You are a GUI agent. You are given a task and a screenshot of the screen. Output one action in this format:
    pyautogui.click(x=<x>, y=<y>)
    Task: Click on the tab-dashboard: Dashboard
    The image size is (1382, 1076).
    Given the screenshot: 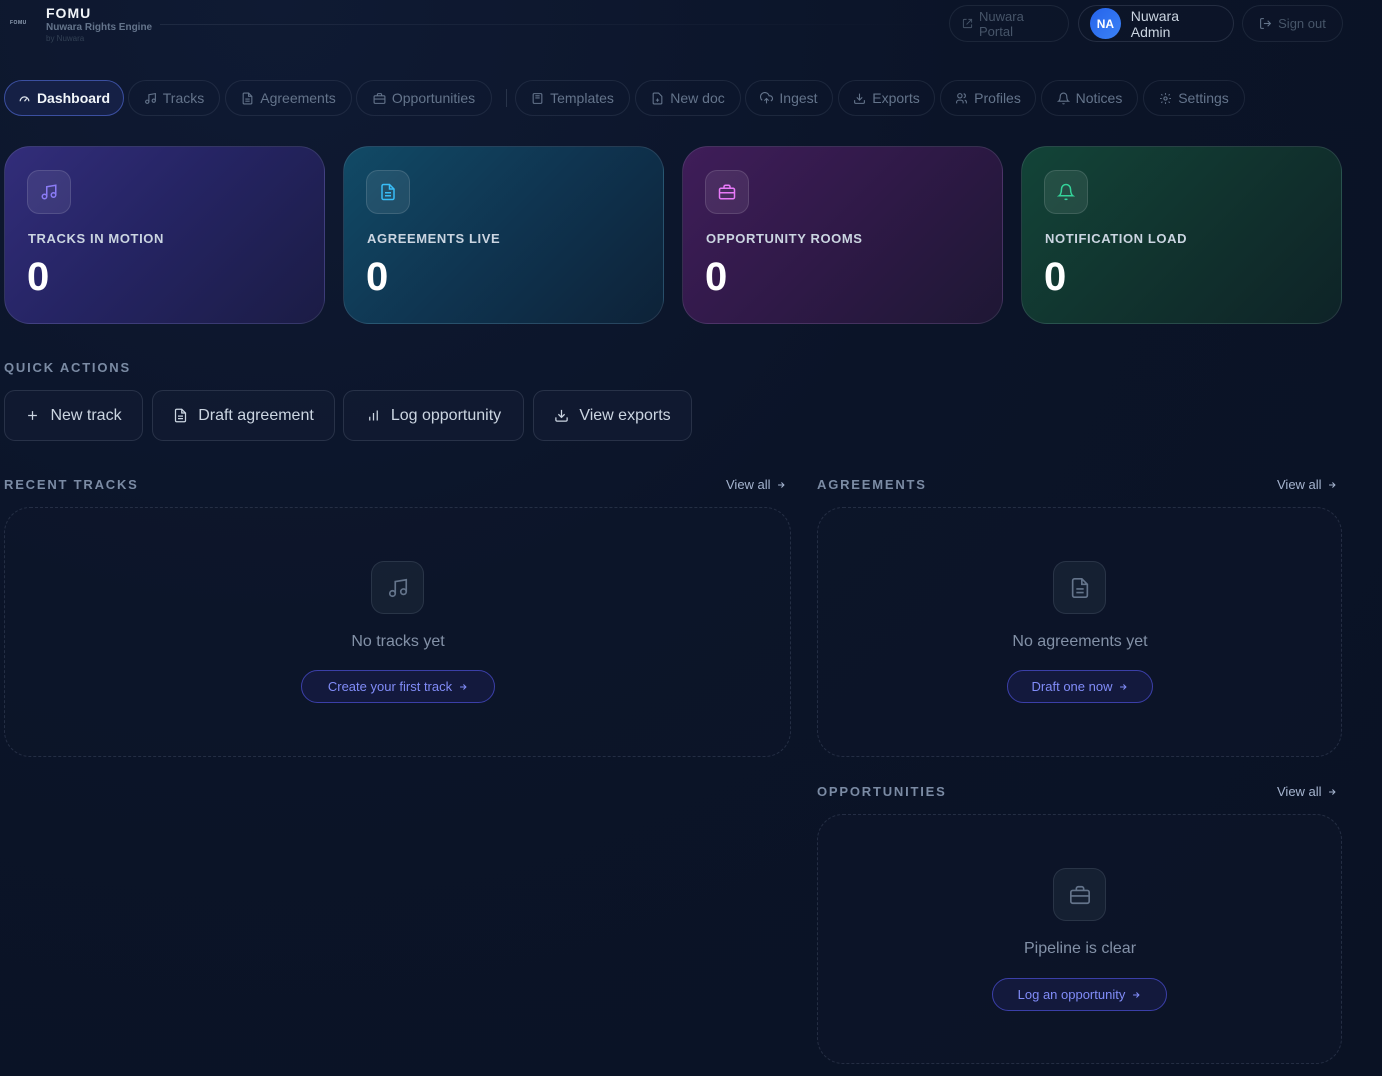 What is the action you would take?
    pyautogui.click(x=64, y=98)
    